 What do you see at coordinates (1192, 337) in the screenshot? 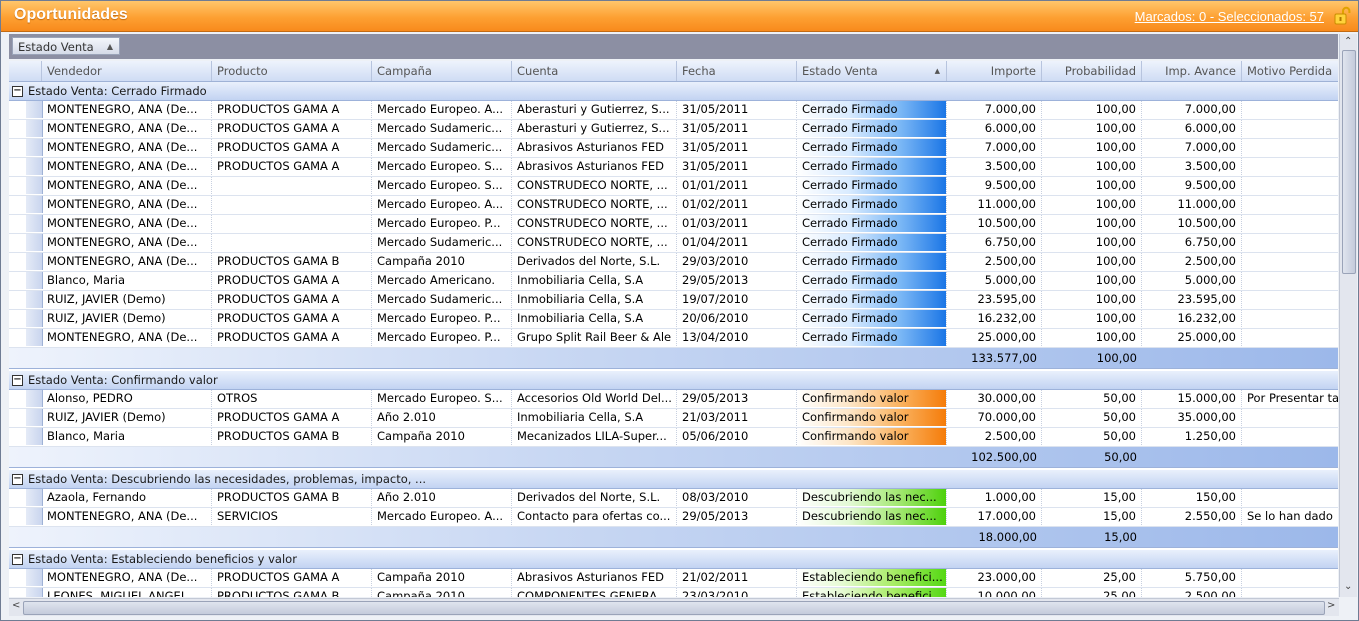
I see `cell-imp-avance: 25.000,00` at bounding box center [1192, 337].